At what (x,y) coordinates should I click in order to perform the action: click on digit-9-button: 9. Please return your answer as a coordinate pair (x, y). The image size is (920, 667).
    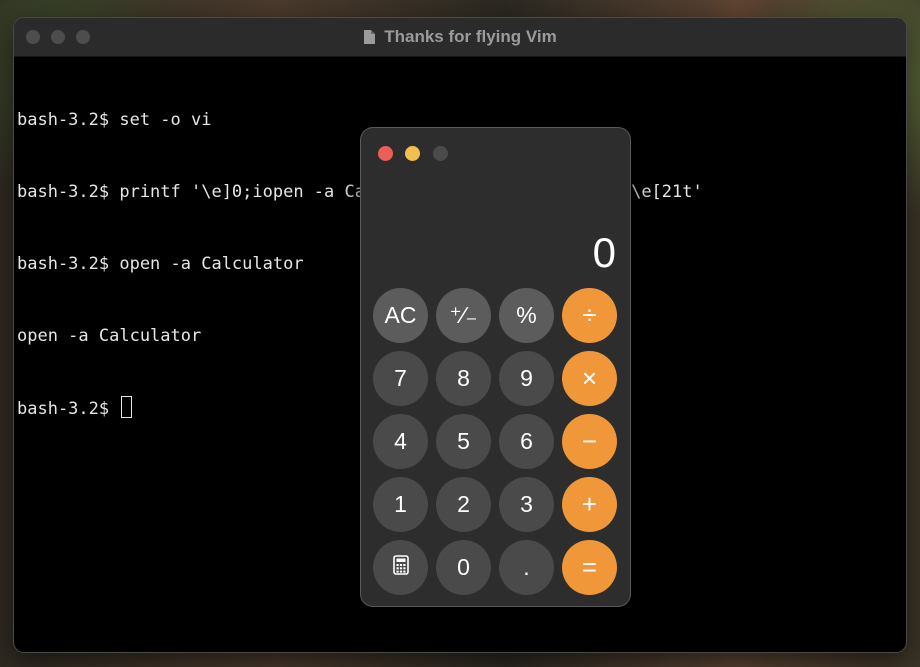
    Looking at the image, I should click on (526, 378).